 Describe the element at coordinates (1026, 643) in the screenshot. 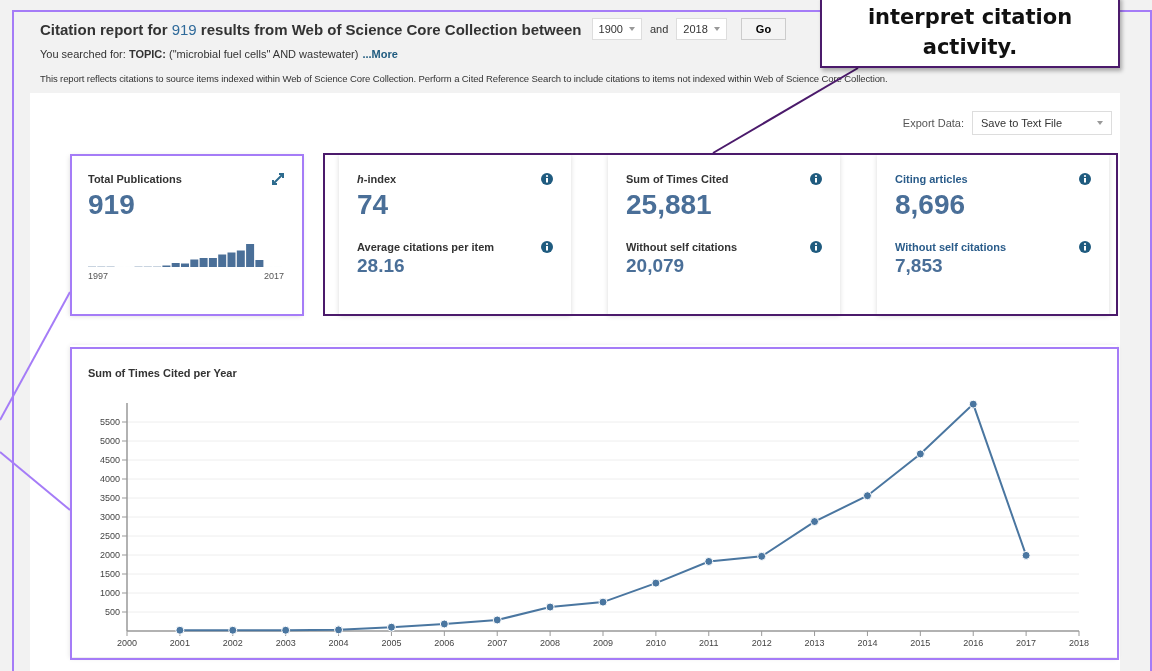

I see `x-tick-label: 2017` at that location.